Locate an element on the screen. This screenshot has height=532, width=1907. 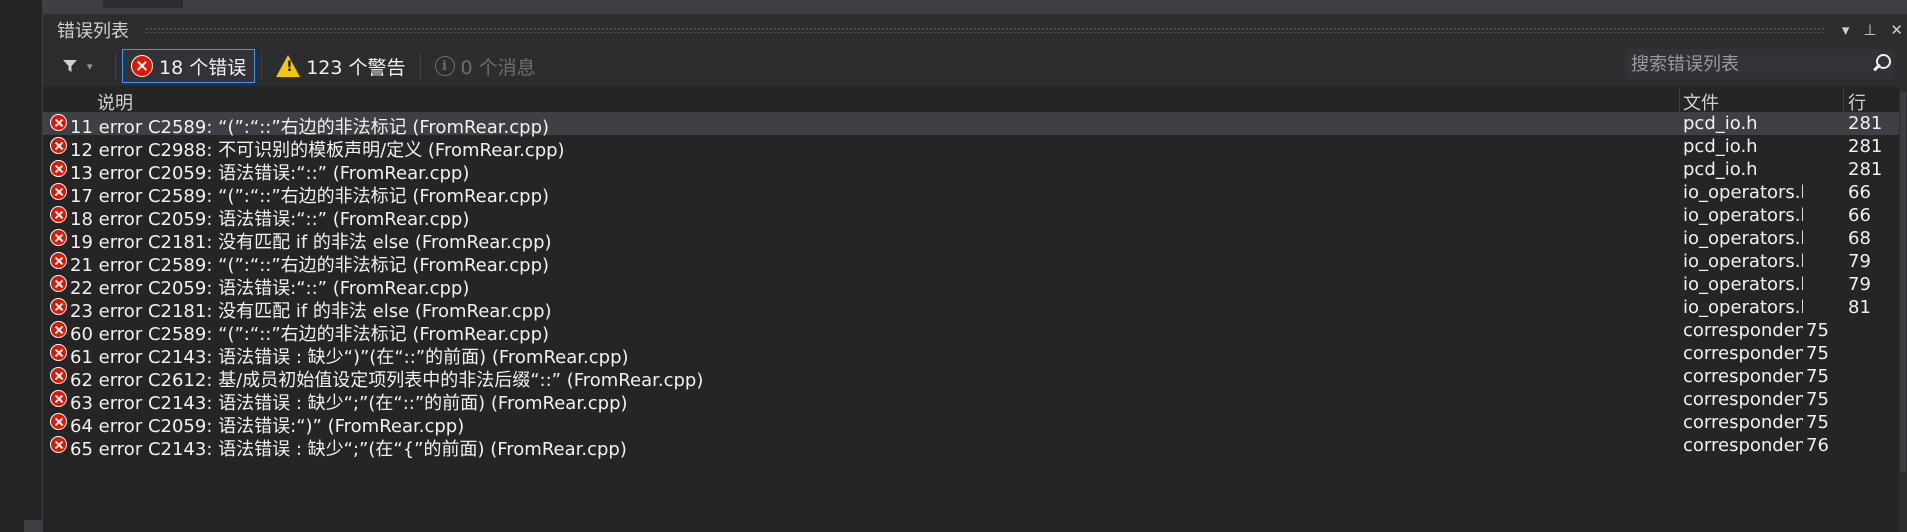
messages-count-label: 0 个消息 is located at coordinates (498, 67).